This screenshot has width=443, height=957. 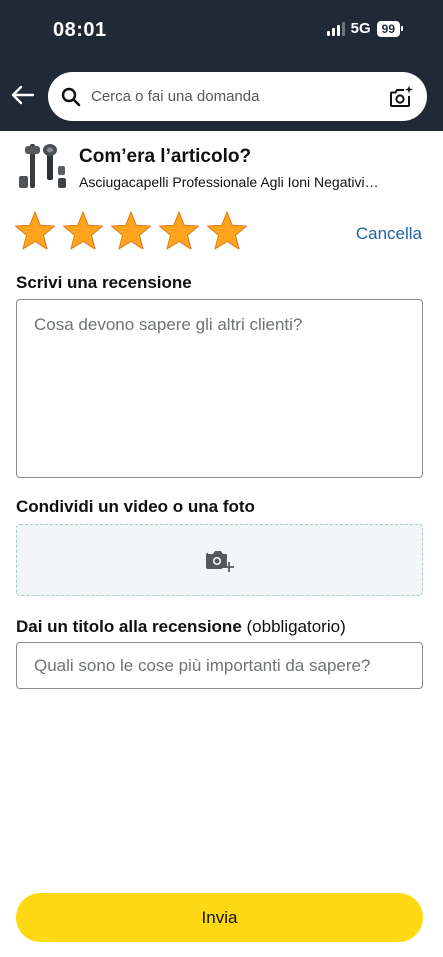 I want to click on media-label: Condividi un video o una foto, so click(x=135, y=506).